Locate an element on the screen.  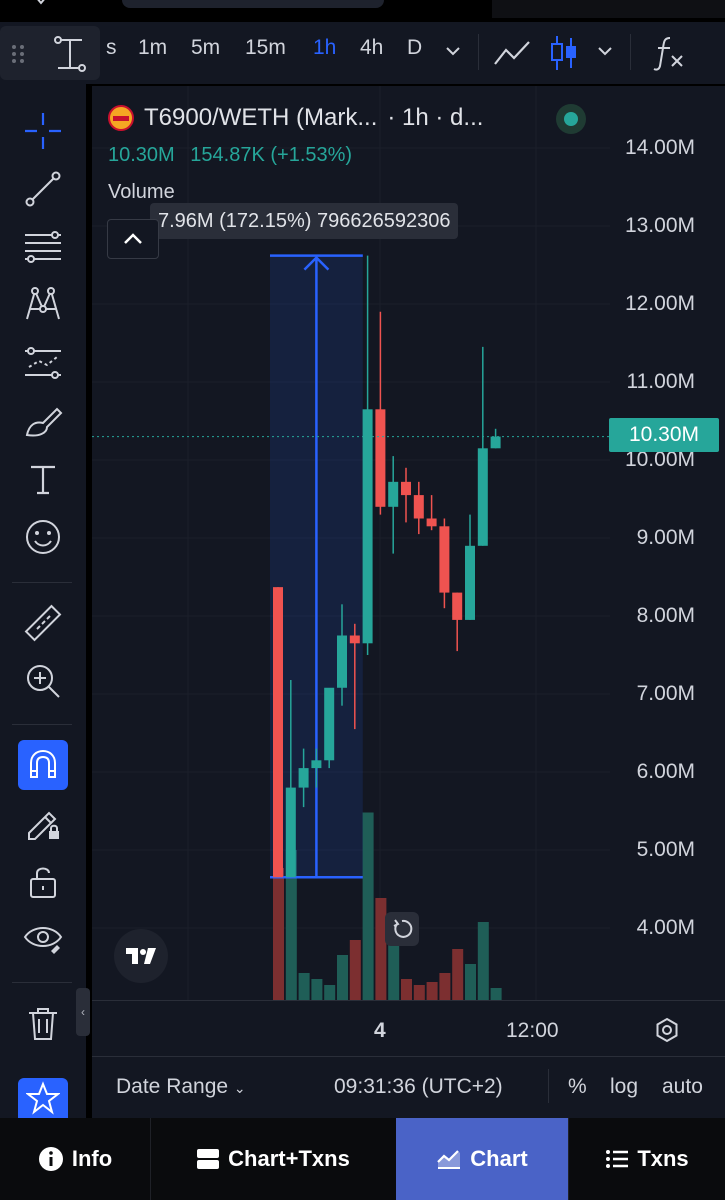
text-tool is located at coordinates (43, 479).